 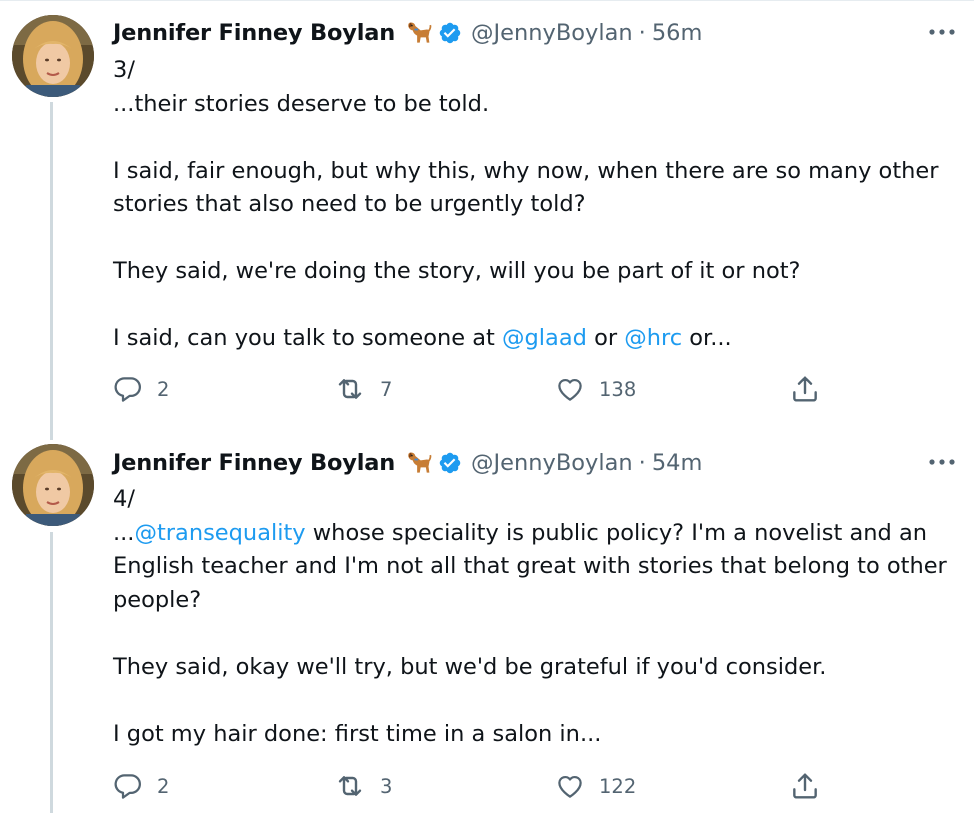 What do you see at coordinates (677, 463) in the screenshot?
I see `tweet-timestamp: 54m` at bounding box center [677, 463].